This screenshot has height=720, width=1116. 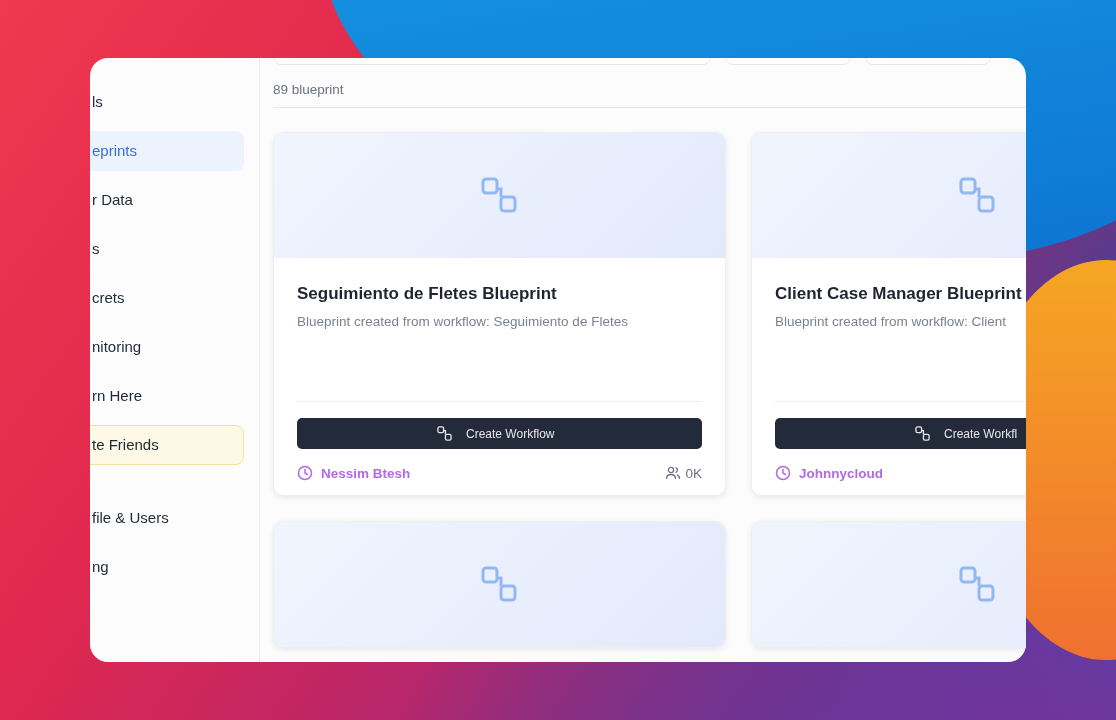 What do you see at coordinates (366, 473) in the screenshot?
I see `author-name: Nessim Btesh` at bounding box center [366, 473].